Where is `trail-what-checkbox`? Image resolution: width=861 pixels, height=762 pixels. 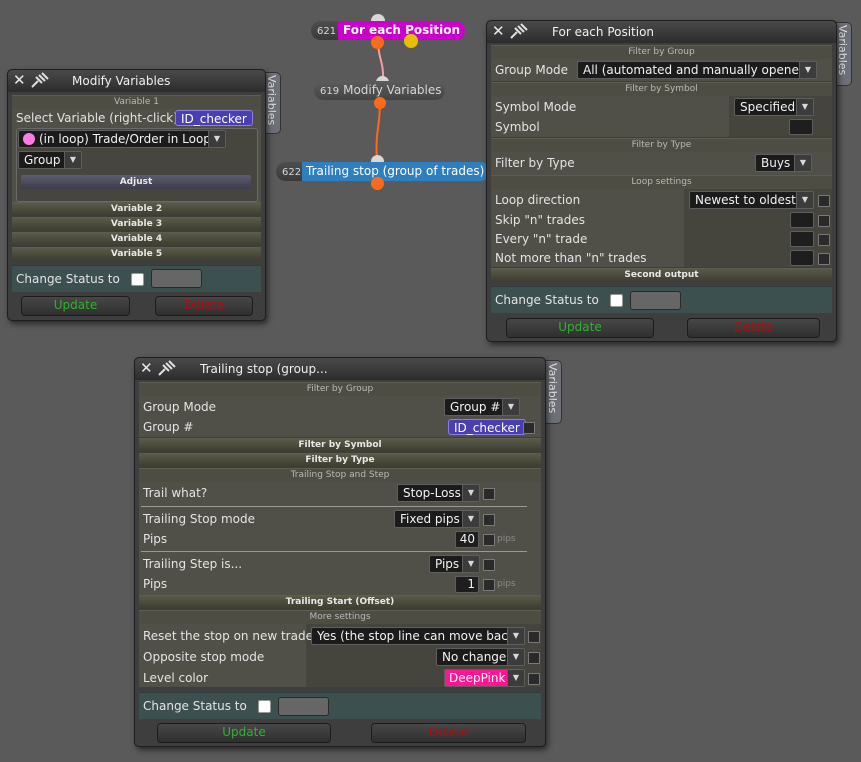 trail-what-checkbox is located at coordinates (489, 494).